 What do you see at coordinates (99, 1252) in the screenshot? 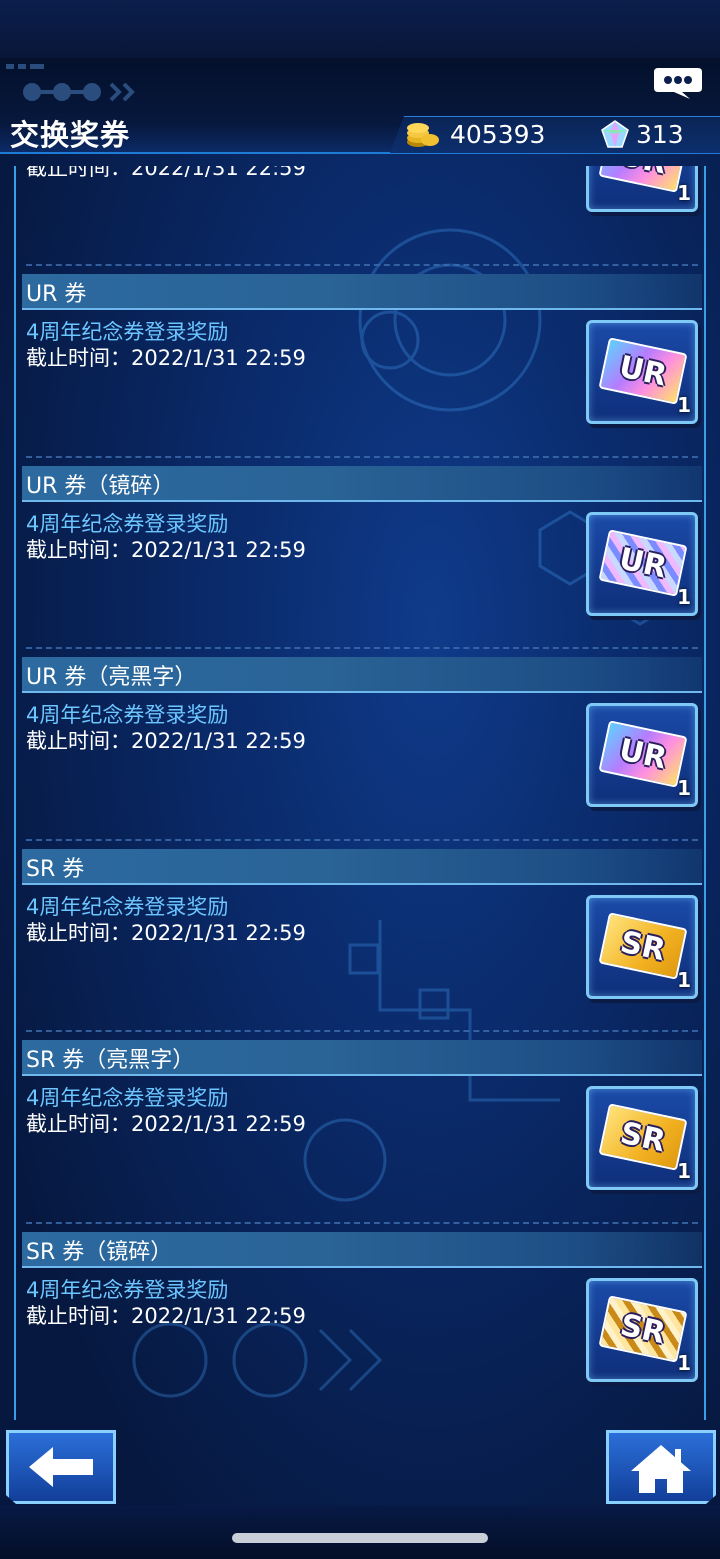
I see `item-title: SR 券（镜碎）` at bounding box center [99, 1252].